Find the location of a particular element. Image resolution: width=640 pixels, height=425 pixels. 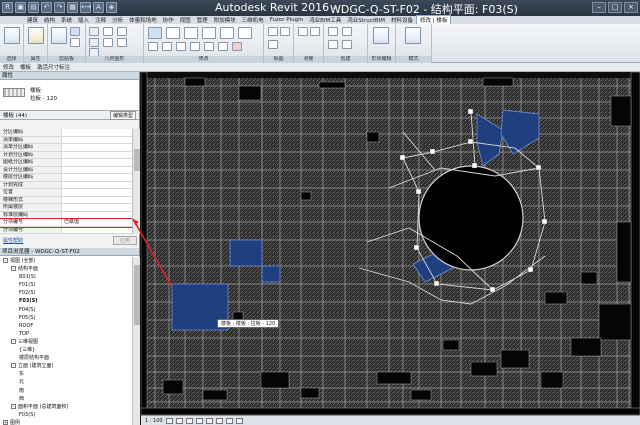

property-row: 分项编号 已赋值 is located at coordinates (66, 223).